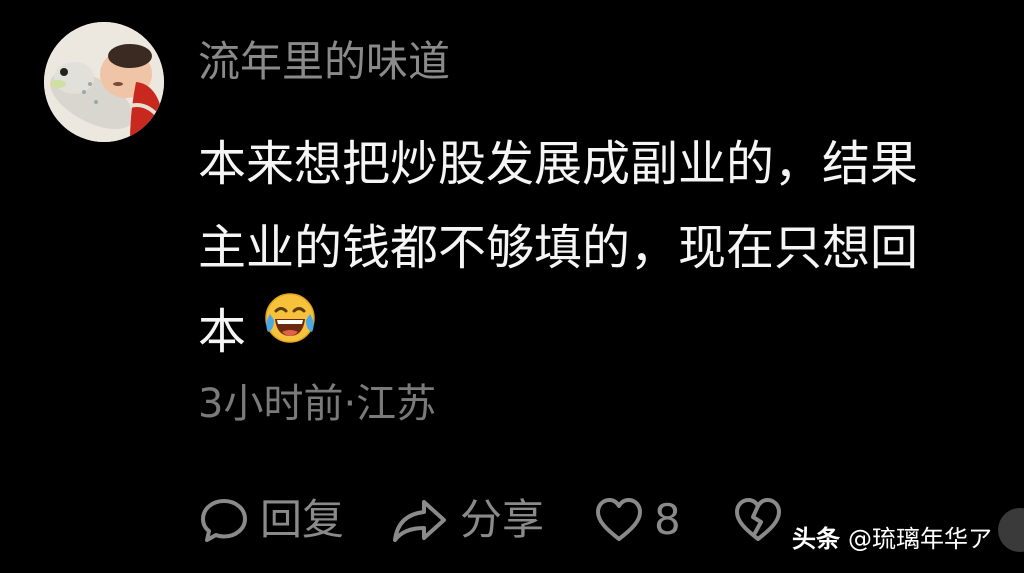 This screenshot has height=573, width=1024. I want to click on comment-line-3: 本, so click(578, 332).